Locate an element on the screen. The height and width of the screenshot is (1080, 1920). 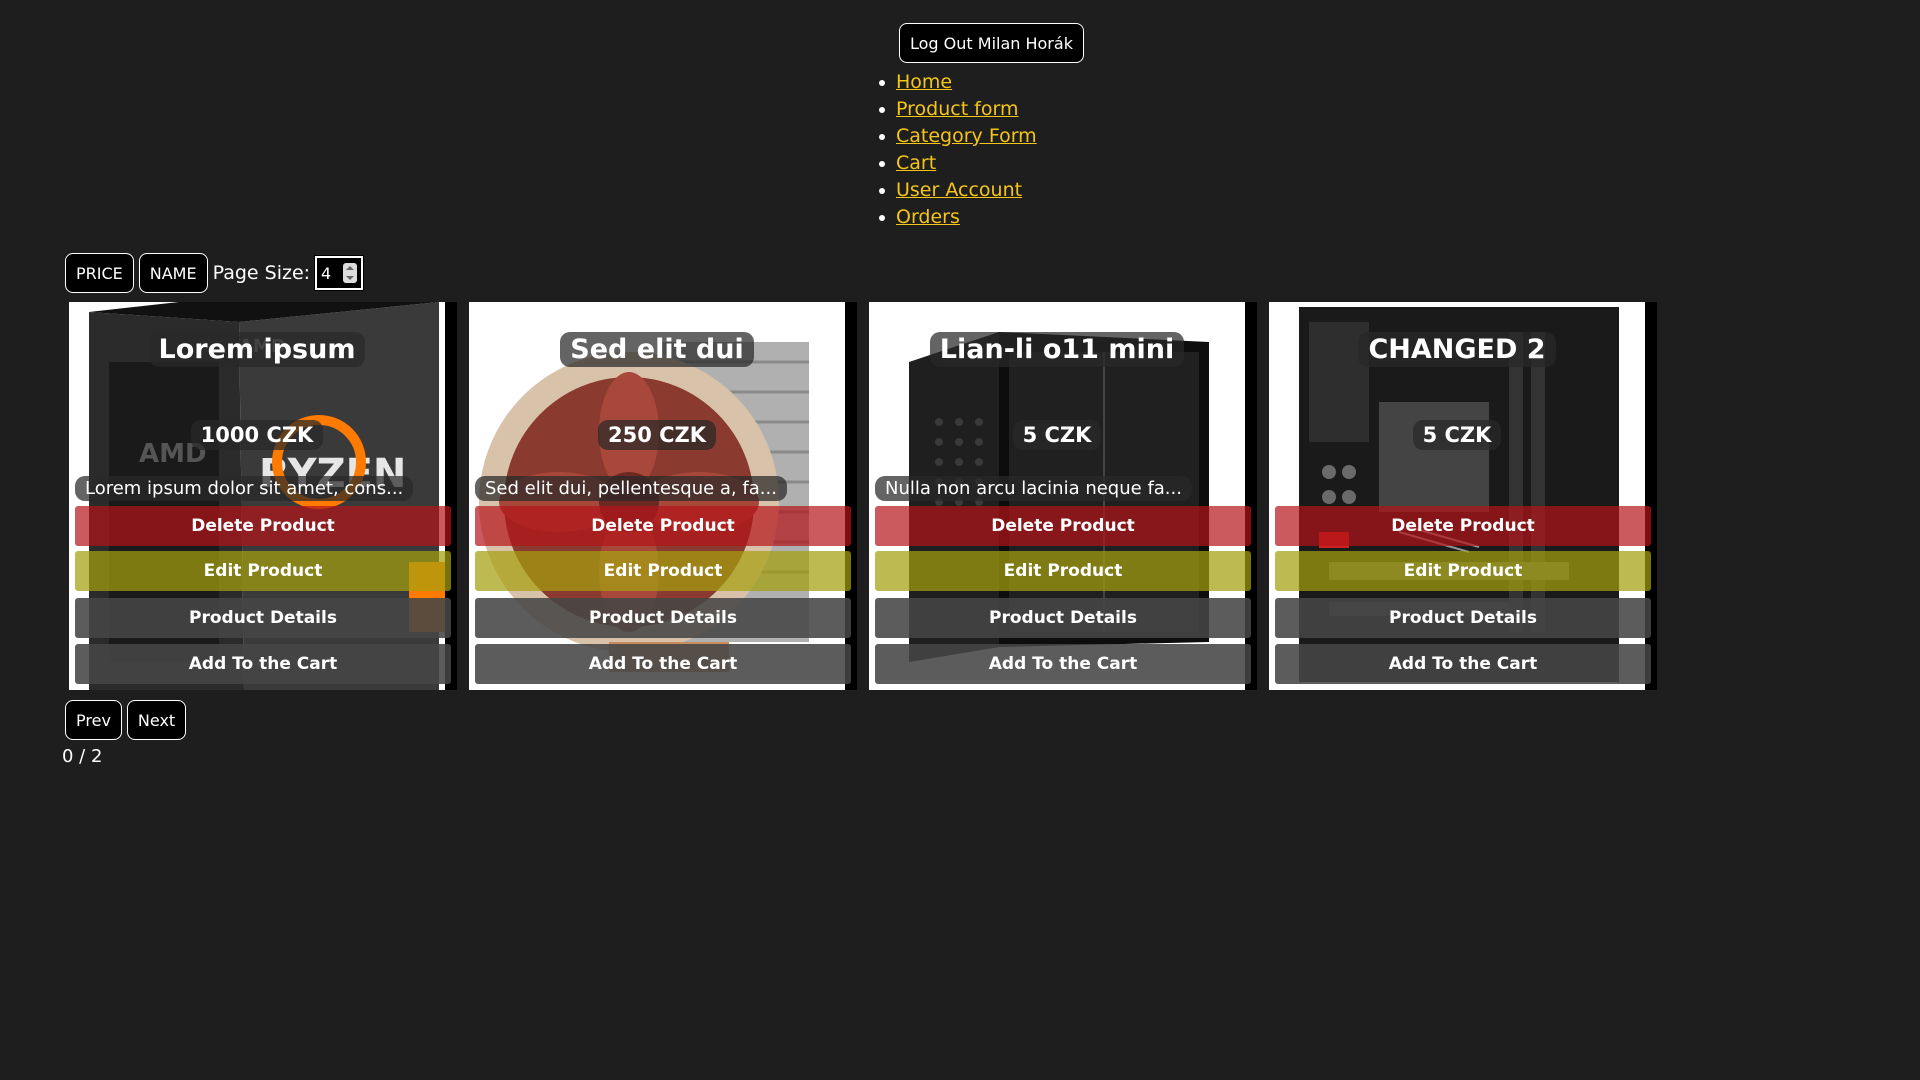
product-title-wrap: Lorem ipsum is located at coordinates (257, 349).